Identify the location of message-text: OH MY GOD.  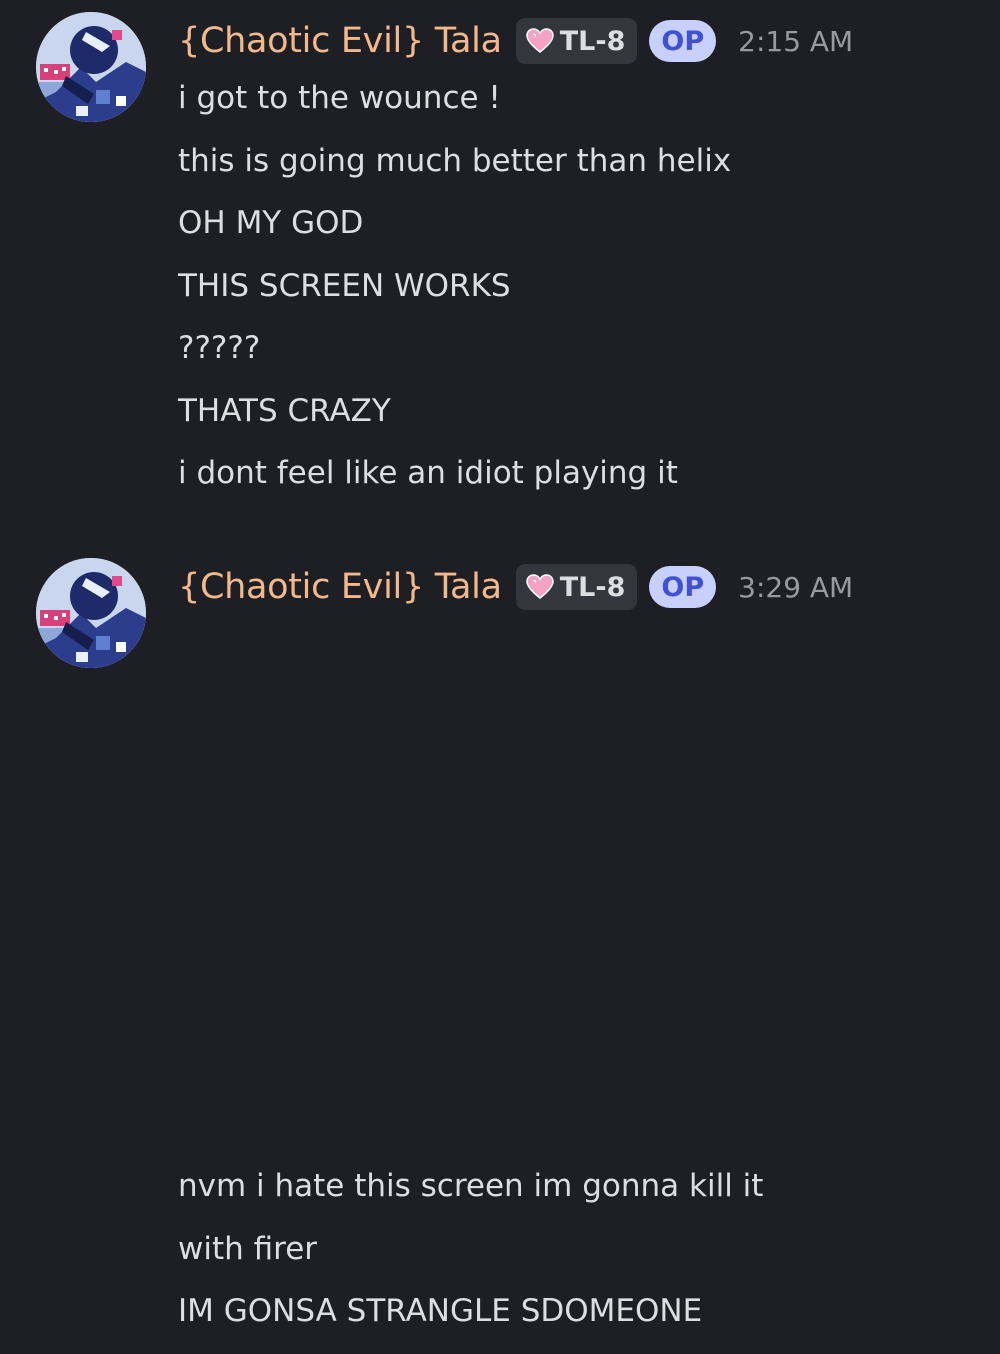
(454, 223).